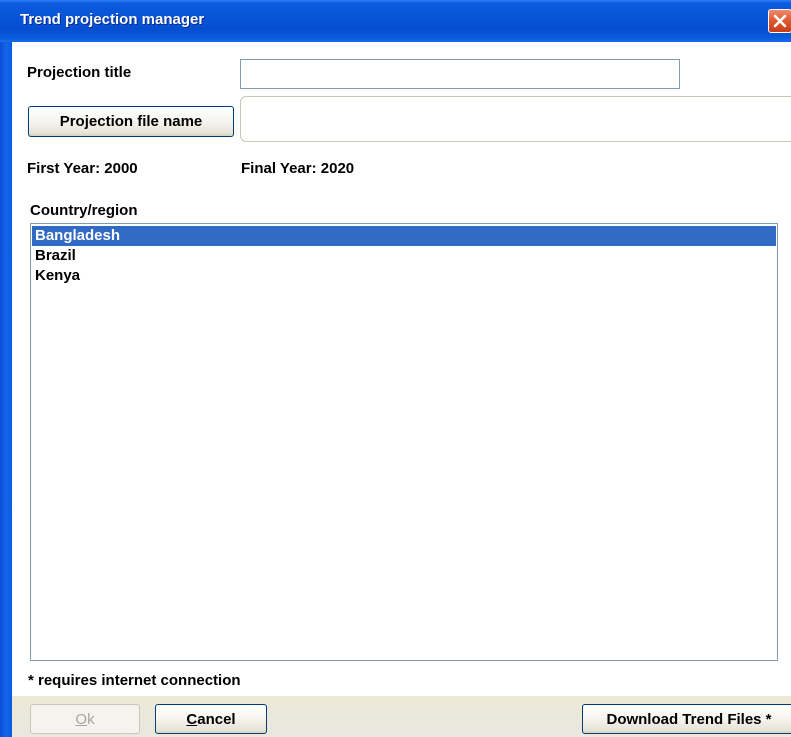 The image size is (791, 737). I want to click on country-region-label: Country/region, so click(84, 210).